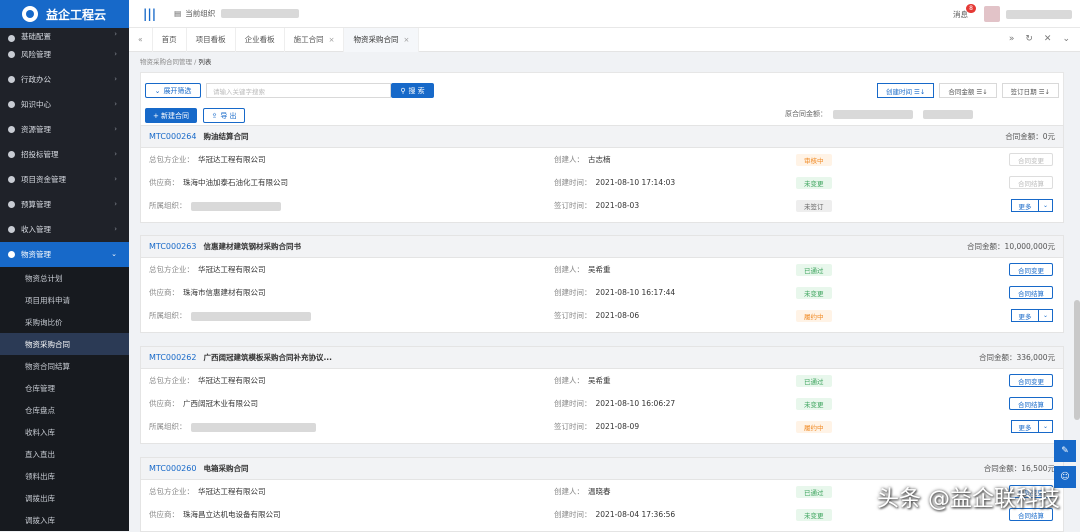 This screenshot has width=1080, height=532. What do you see at coordinates (64, 300) in the screenshot?
I see `sidebar-sub-item: 项目用料申请` at bounding box center [64, 300].